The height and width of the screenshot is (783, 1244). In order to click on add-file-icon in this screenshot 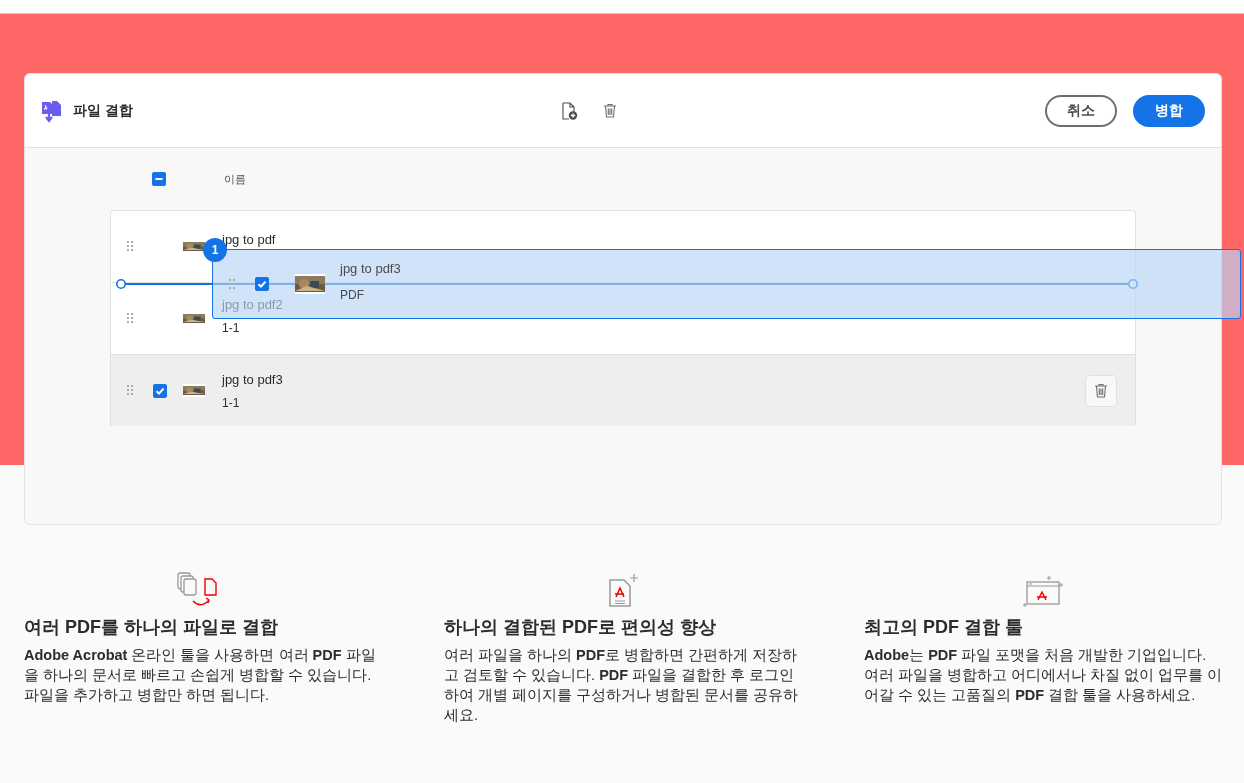, I will do `click(569, 110)`.